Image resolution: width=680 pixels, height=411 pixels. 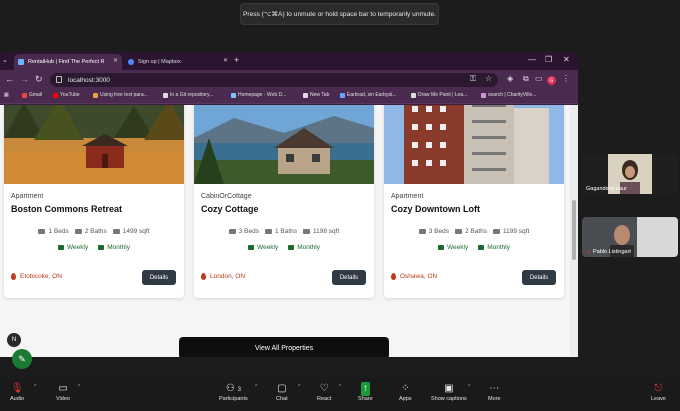 What do you see at coordinates (340, 387) in the screenshot?
I see `react-options-icon: ^` at bounding box center [340, 387].